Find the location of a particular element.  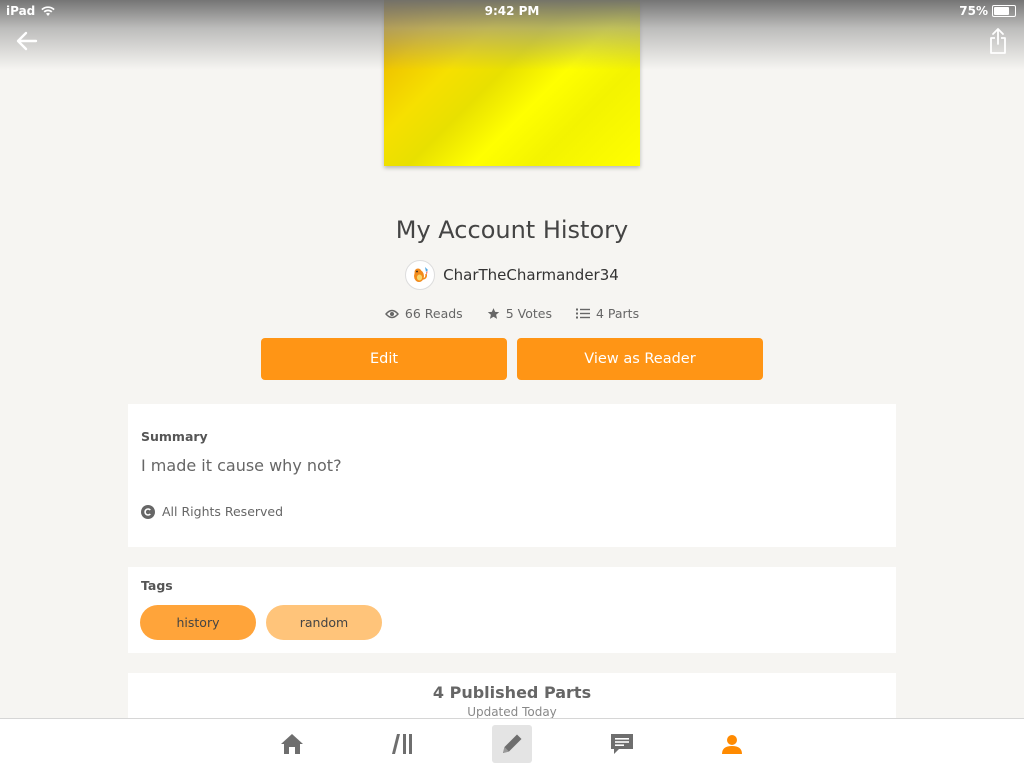

status-time: 9:42 PM is located at coordinates (512, 11).